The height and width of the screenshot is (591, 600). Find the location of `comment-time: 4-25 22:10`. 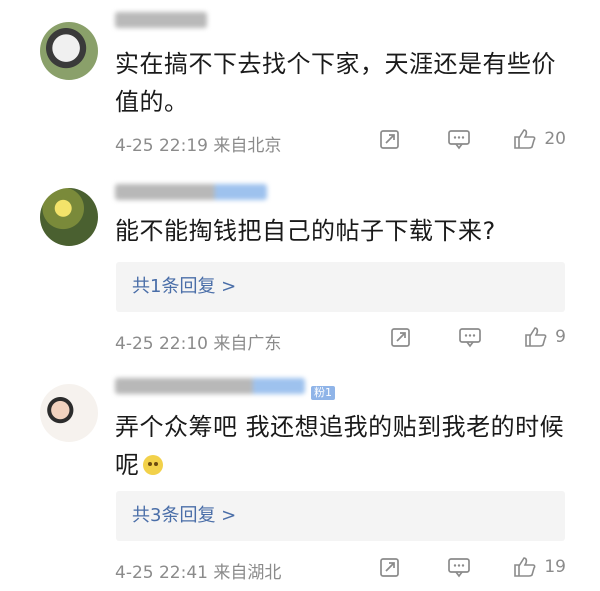

comment-time: 4-25 22:10 is located at coordinates (161, 344).